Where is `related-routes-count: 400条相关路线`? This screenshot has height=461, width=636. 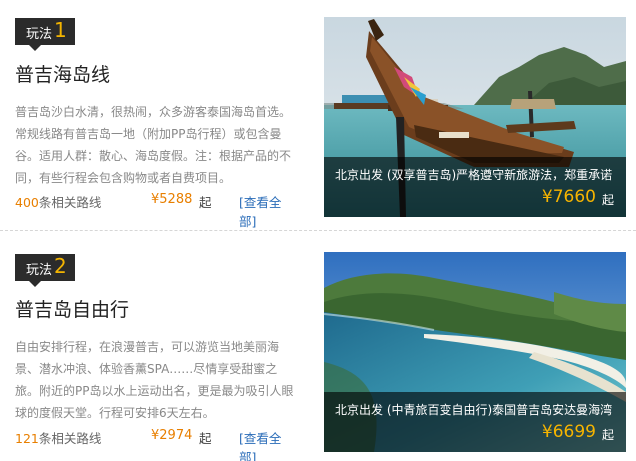 related-routes-count: 400条相关路线 is located at coordinates (58, 201).